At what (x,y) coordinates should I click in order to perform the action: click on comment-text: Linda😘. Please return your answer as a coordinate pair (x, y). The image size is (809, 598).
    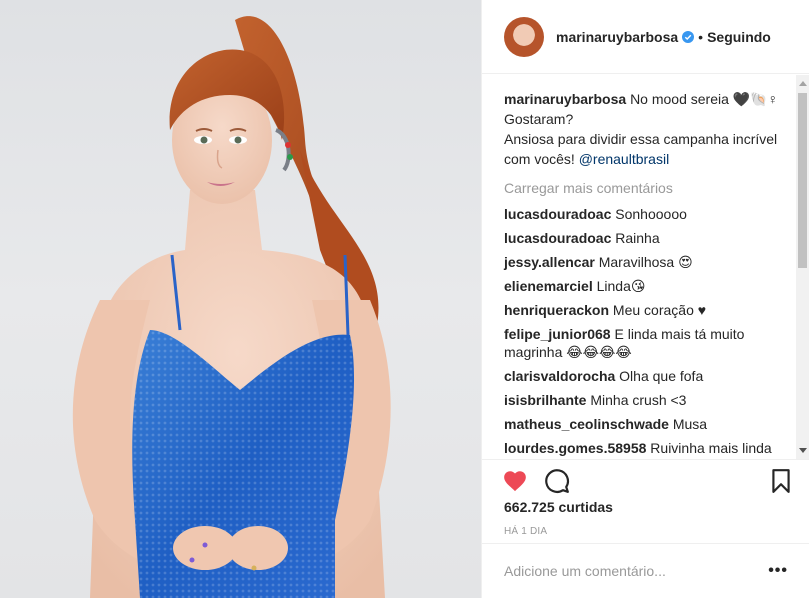
    Looking at the image, I should click on (621, 286).